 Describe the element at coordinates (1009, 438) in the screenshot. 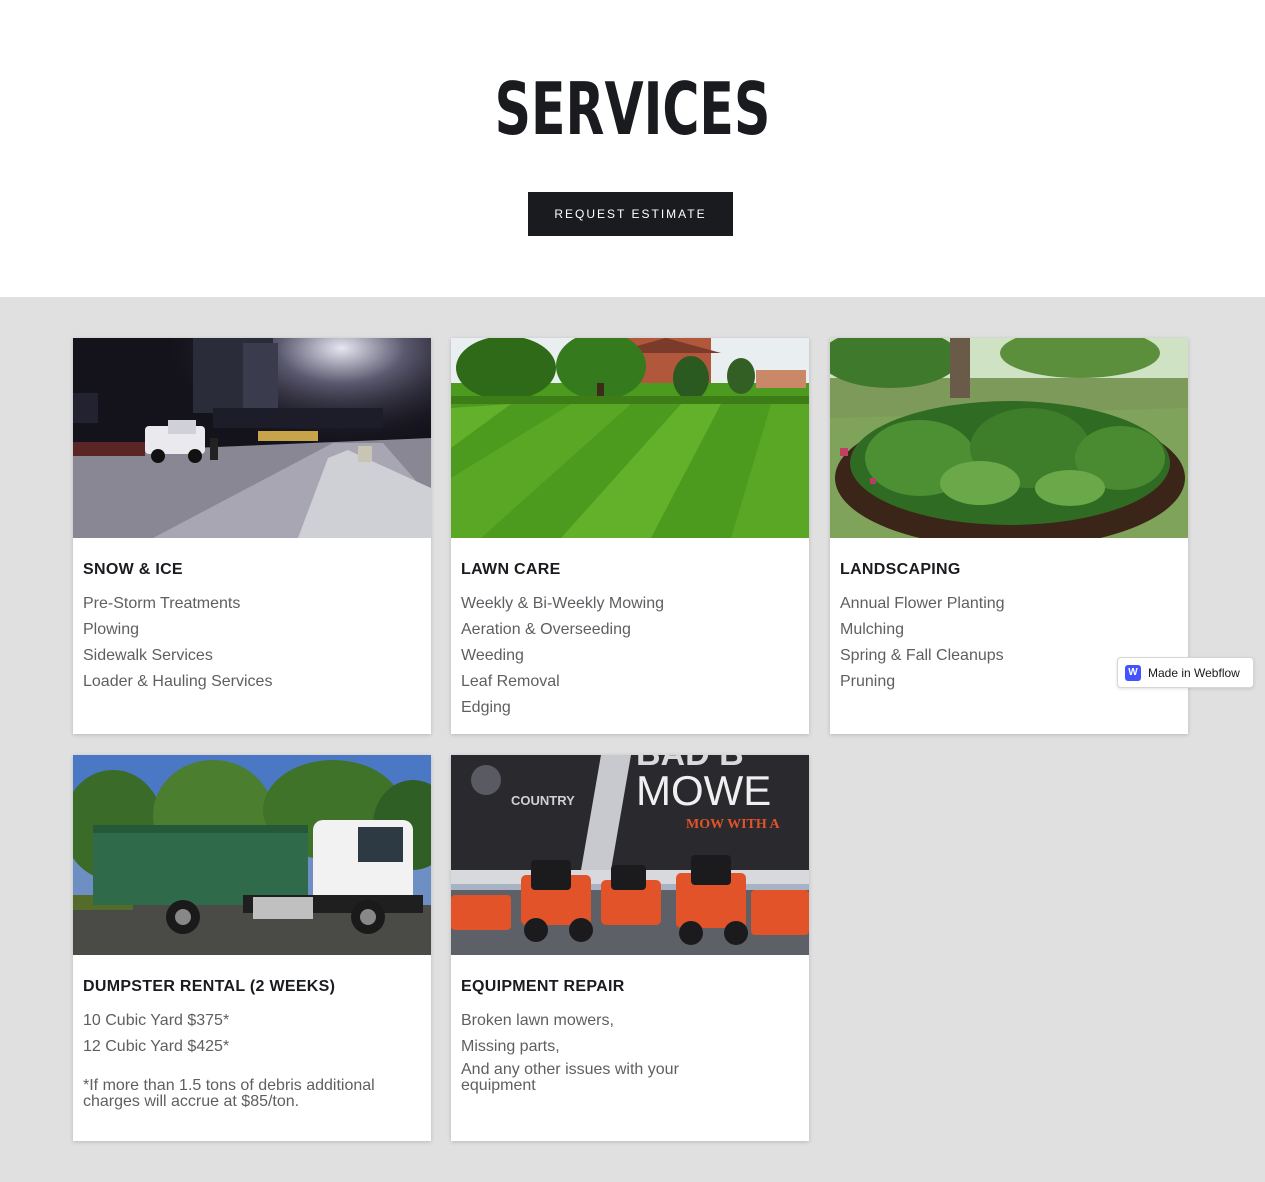

I see `landscaping-image` at that location.